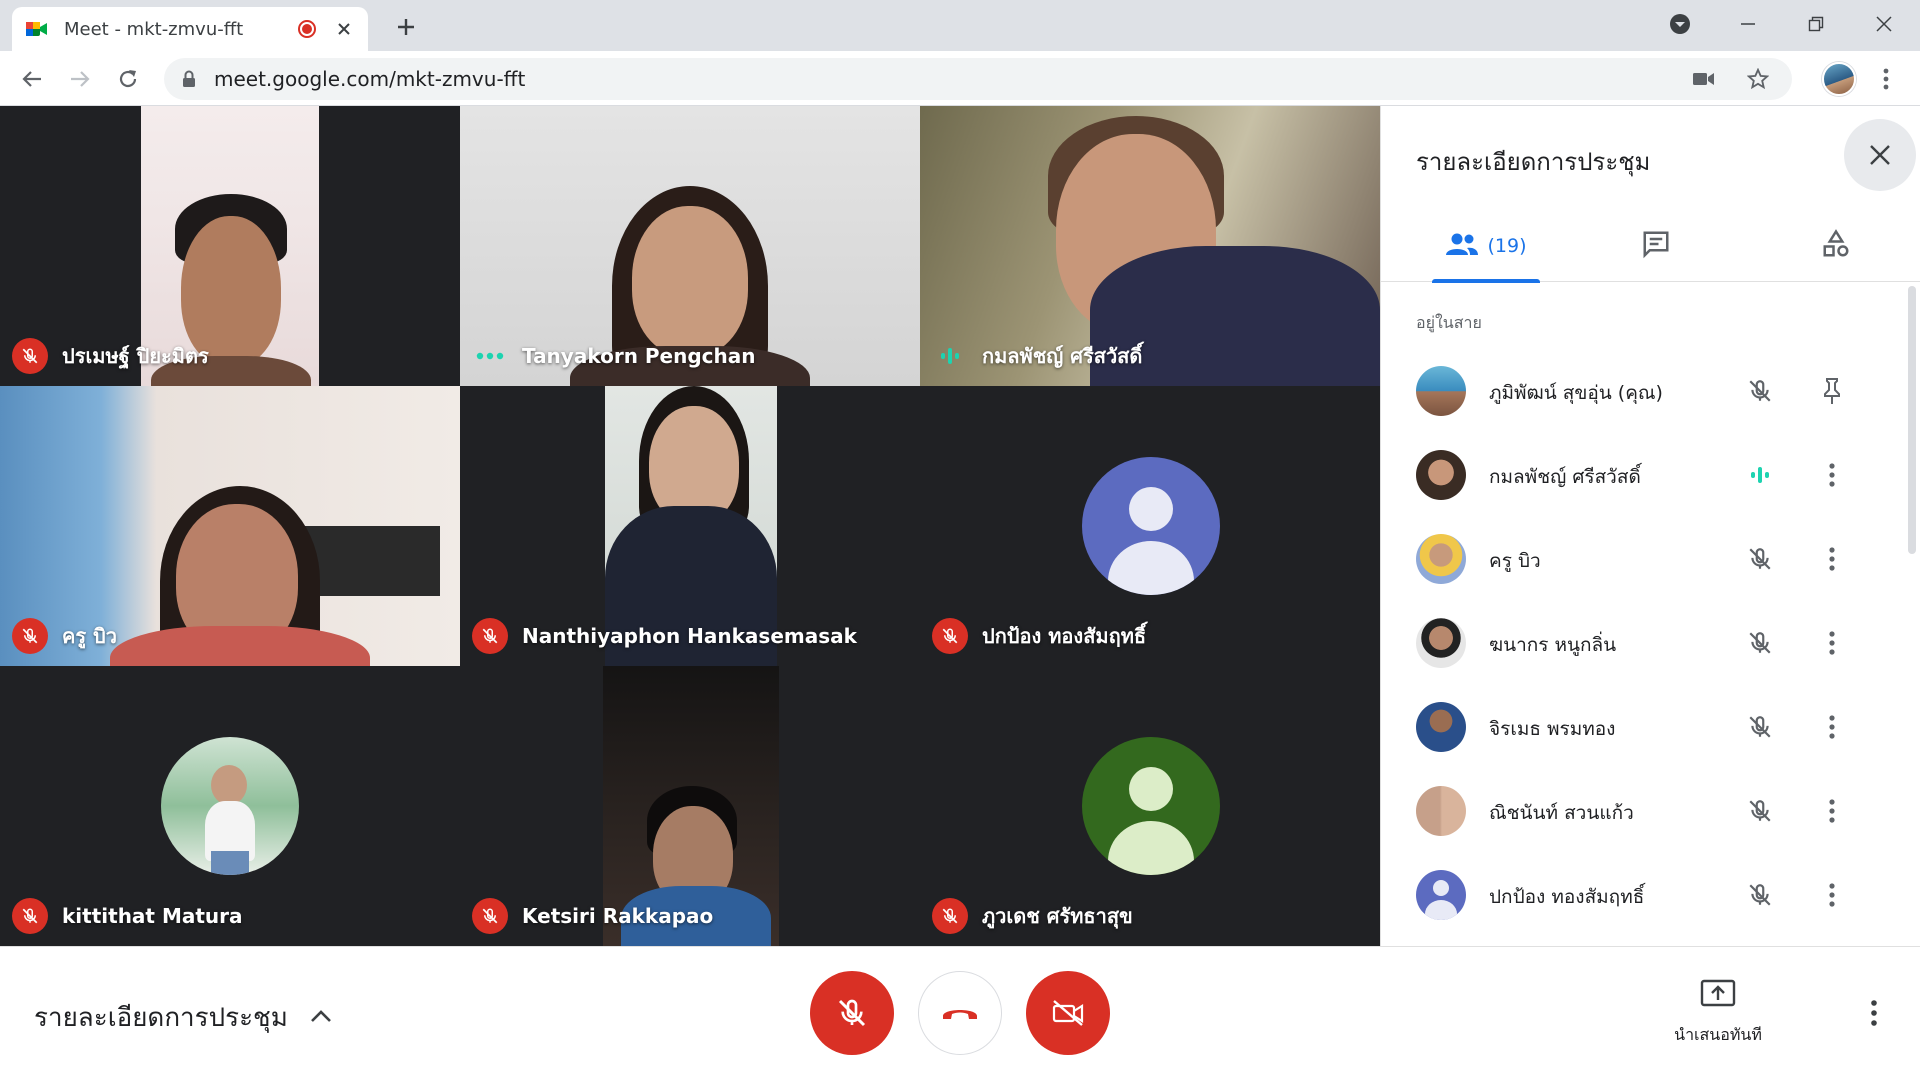 This screenshot has width=1920, height=1080. What do you see at coordinates (1486, 281) in the screenshot?
I see `active-tab-indicator` at bounding box center [1486, 281].